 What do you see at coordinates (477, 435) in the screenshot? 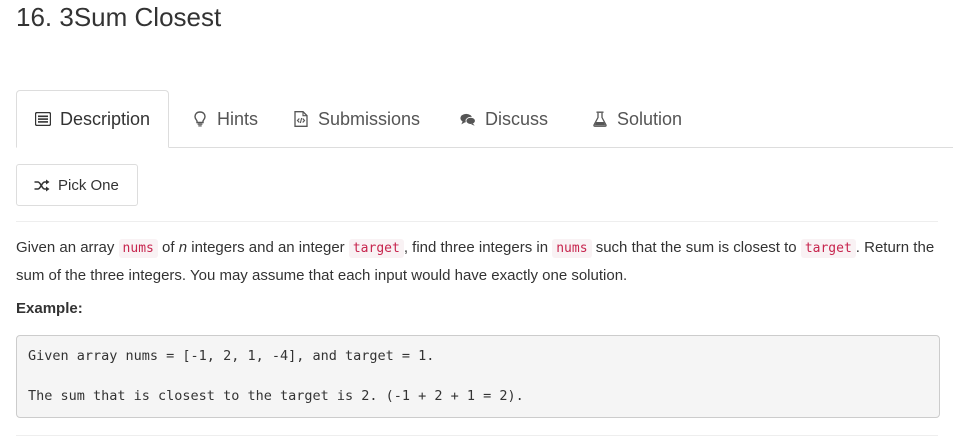
I see `bottom-divider` at bounding box center [477, 435].